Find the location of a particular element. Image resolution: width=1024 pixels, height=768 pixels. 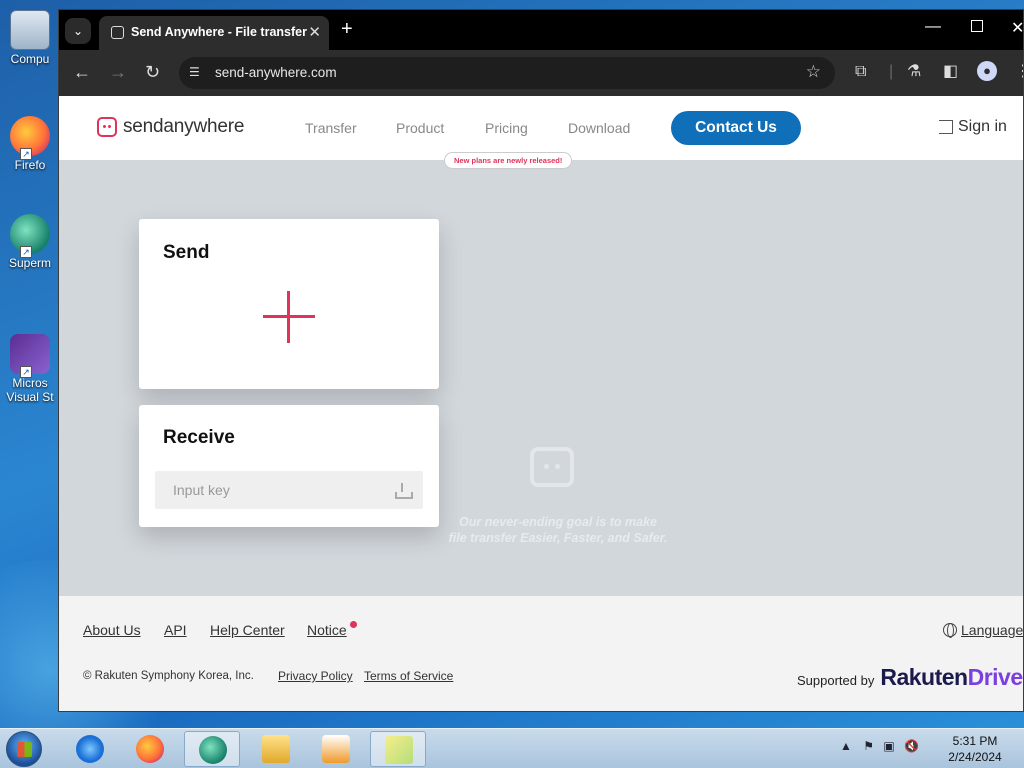

labs-flask-icon: ⚗ is located at coordinates (914, 72).